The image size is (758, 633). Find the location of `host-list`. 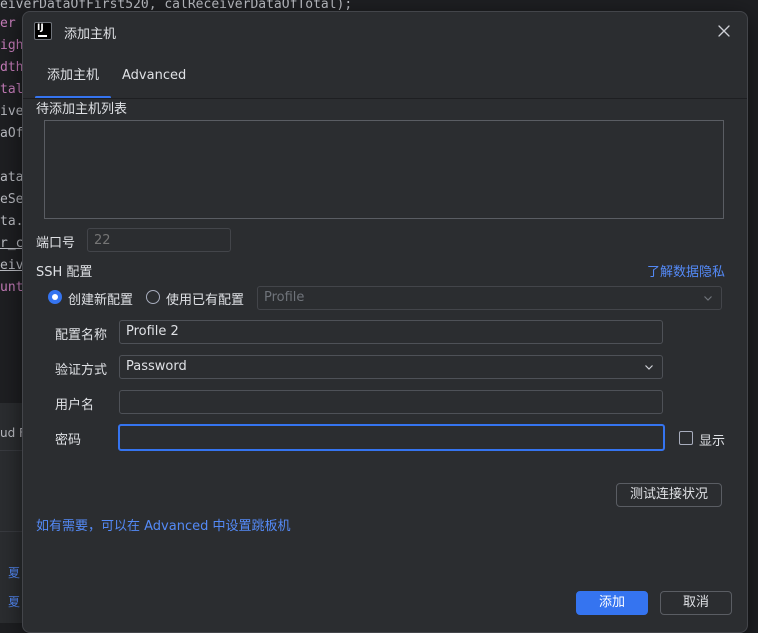

host-list is located at coordinates (384, 169).